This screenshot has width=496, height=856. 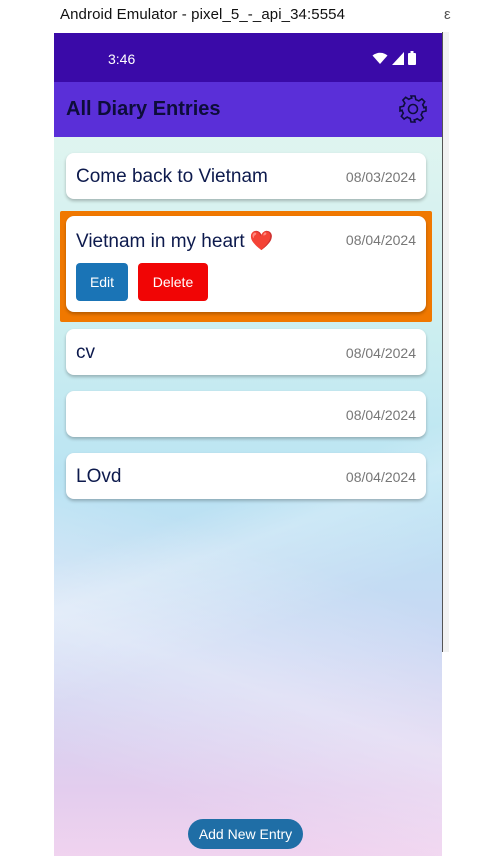 I want to click on status-time: 3:46, so click(x=122, y=59).